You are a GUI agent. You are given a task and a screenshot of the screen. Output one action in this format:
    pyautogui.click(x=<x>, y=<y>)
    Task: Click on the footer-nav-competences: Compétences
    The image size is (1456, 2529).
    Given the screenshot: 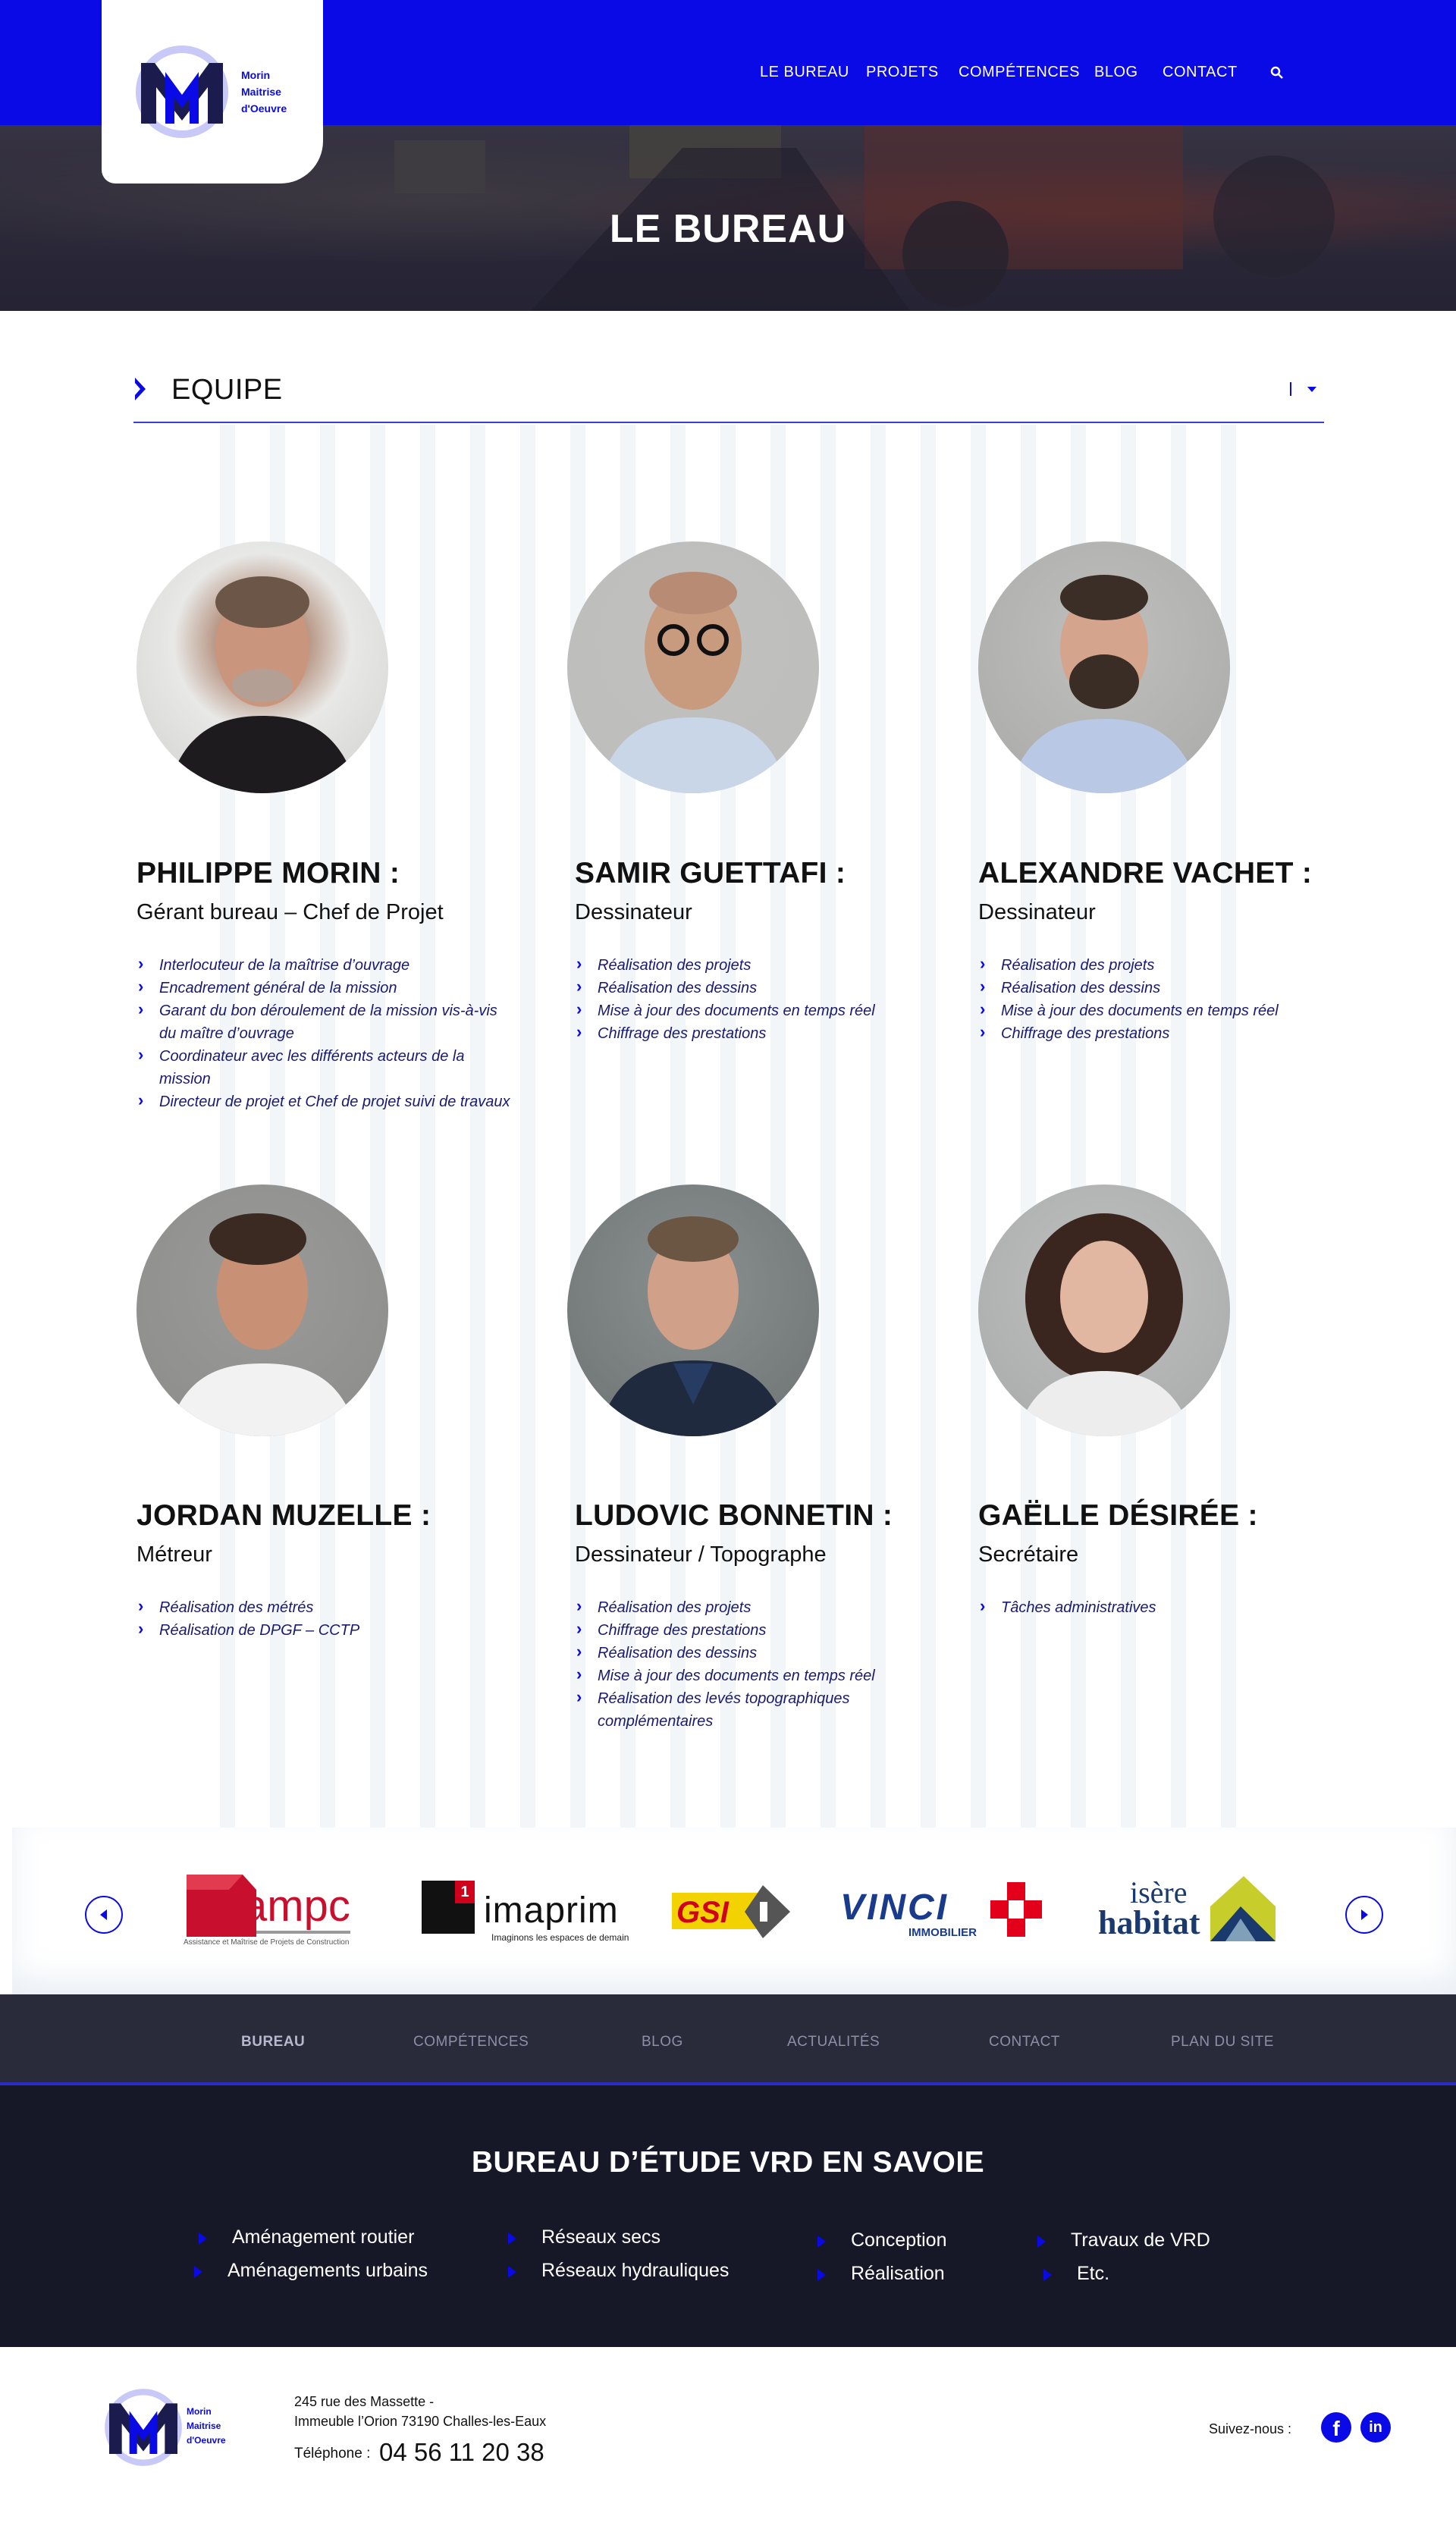 What is the action you would take?
    pyautogui.click(x=471, y=2042)
    